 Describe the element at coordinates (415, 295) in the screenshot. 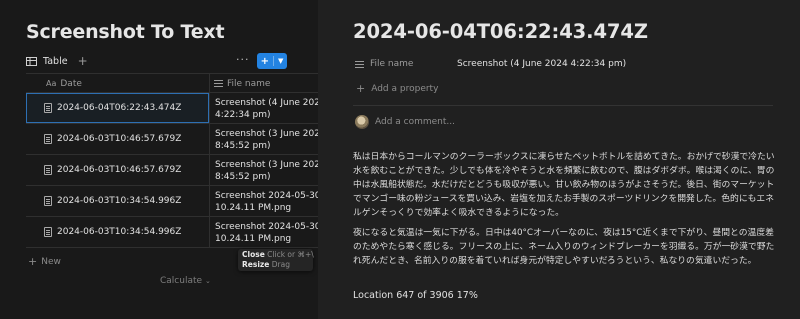

I see `location-text: Location 647 of 3906 17%` at that location.